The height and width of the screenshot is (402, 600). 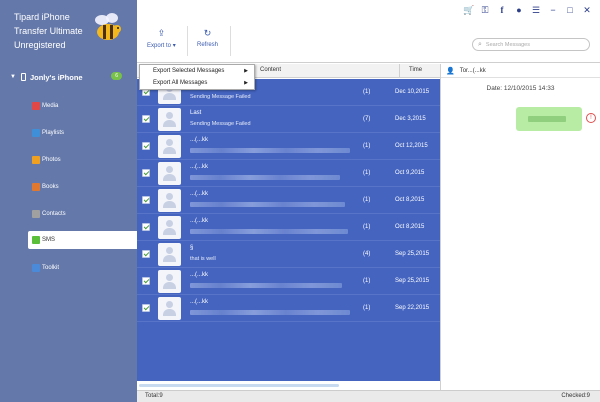 I want to click on close-icon: ✕, so click(x=587, y=10).